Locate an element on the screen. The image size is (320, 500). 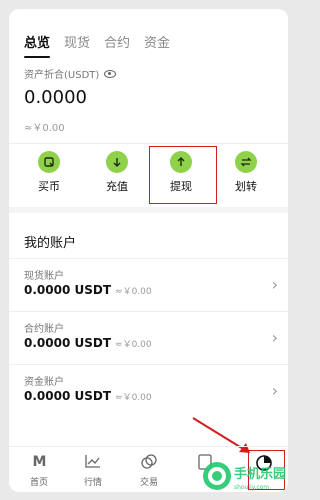
watermark-logo-icon: 手机乐园 shoujiy.com is located at coordinates (244, 476).